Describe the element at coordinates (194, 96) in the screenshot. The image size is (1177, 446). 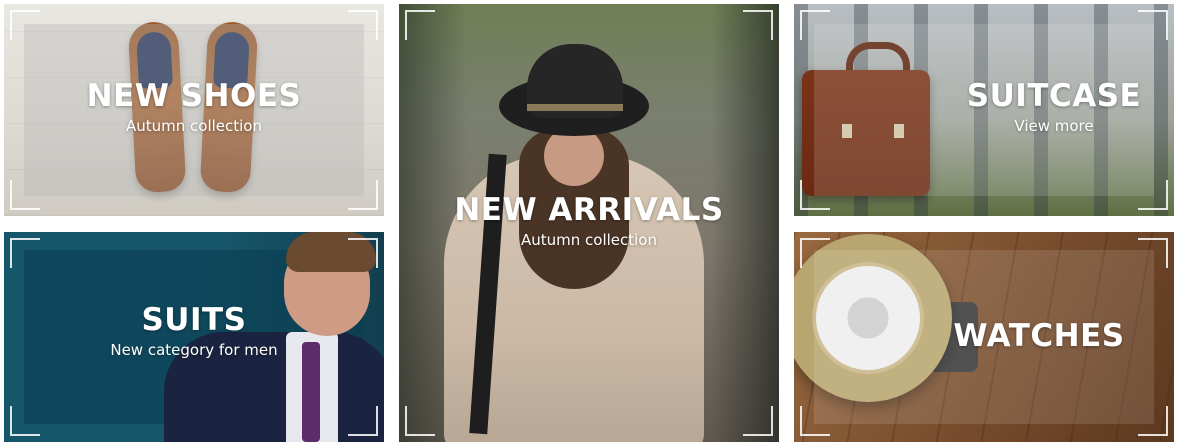
I see `tile-title: NEW SHOES` at that location.